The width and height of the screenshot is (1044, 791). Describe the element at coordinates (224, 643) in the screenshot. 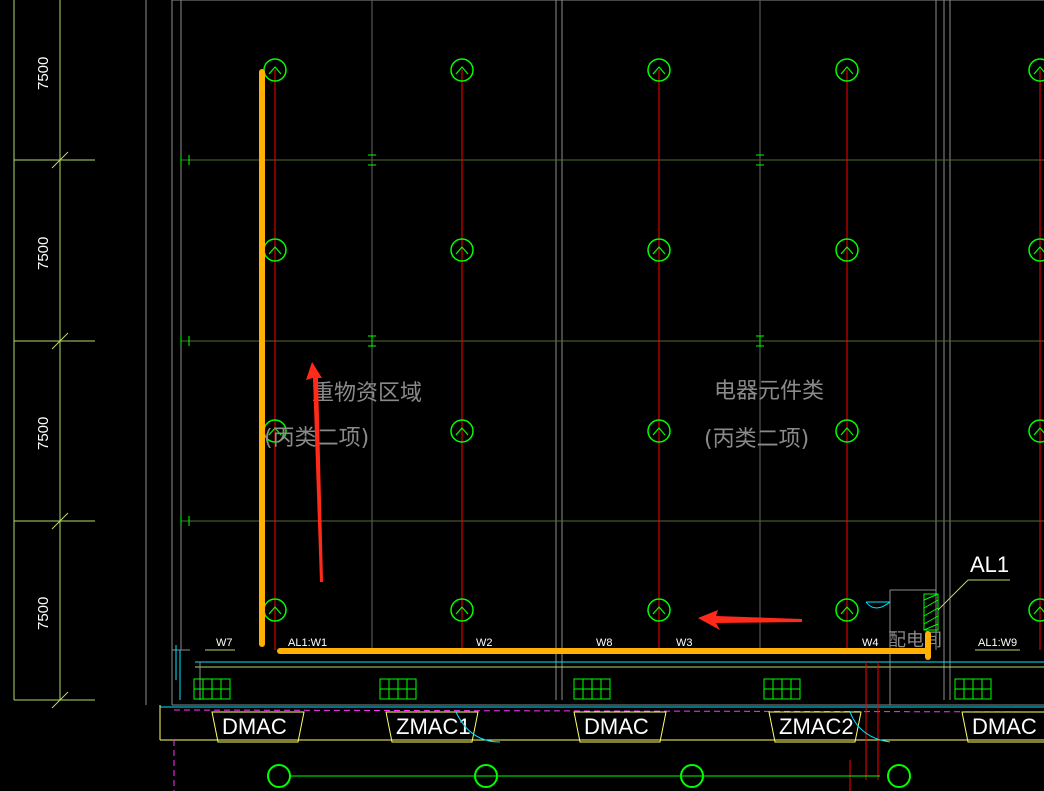

I see `label-w7: W7` at that location.